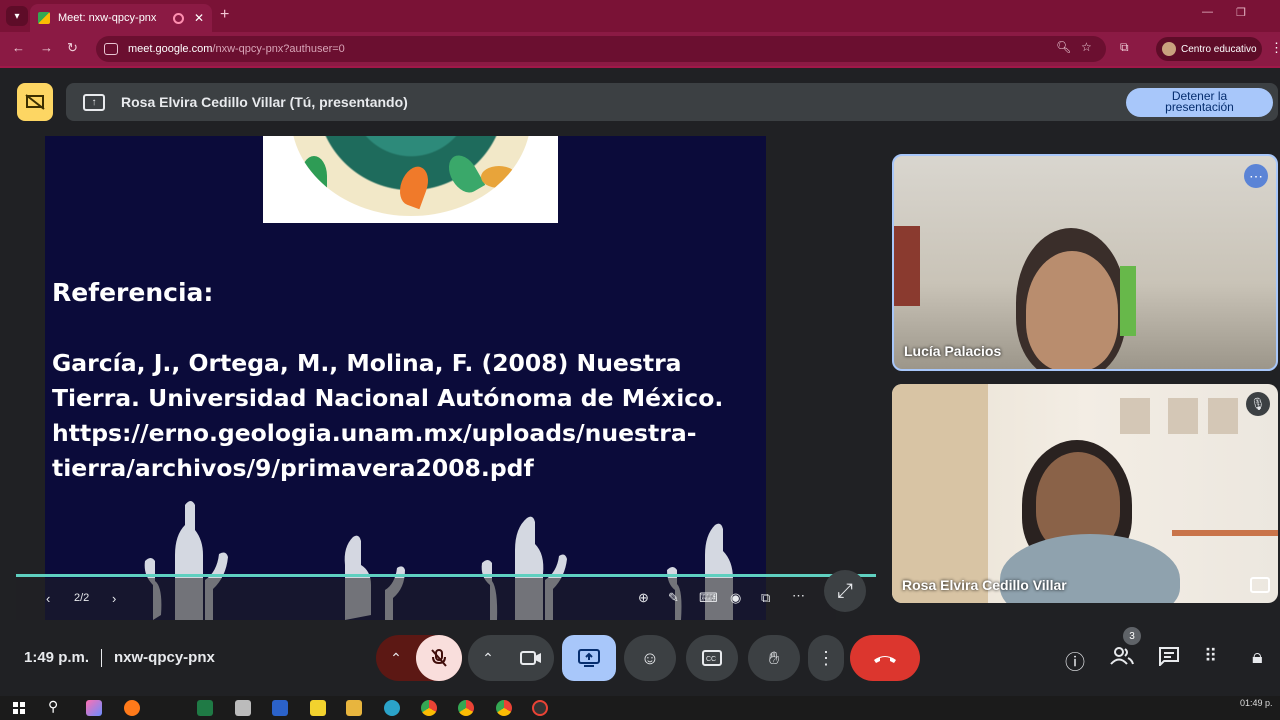 The image size is (1280, 720). Describe the element at coordinates (94, 708) in the screenshot. I see `copilot-icon` at that location.